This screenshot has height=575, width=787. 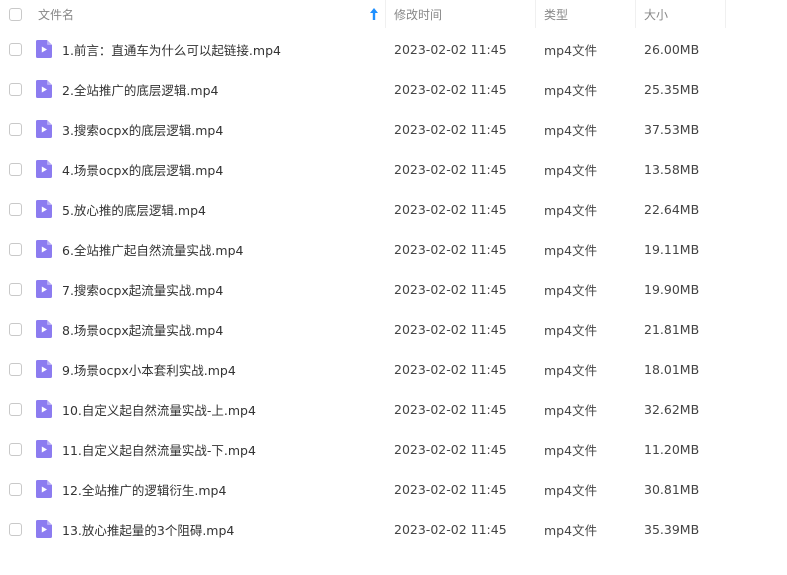 I want to click on file-name-cell: 13.放心推起量的3个阻碍.mp4, so click(x=208, y=529).